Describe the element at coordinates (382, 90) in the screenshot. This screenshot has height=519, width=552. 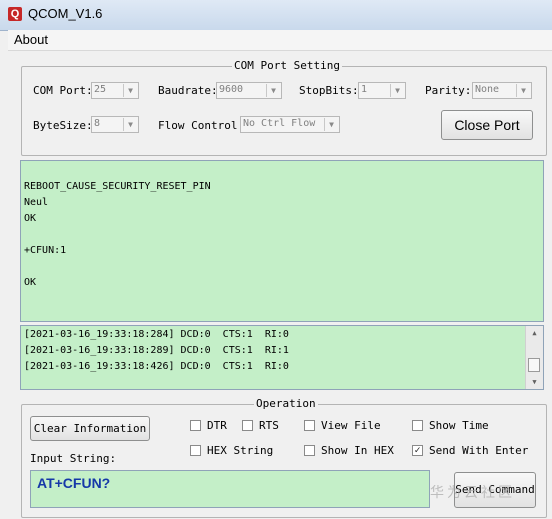
I see `stopbits-select: 1 ▼` at that location.